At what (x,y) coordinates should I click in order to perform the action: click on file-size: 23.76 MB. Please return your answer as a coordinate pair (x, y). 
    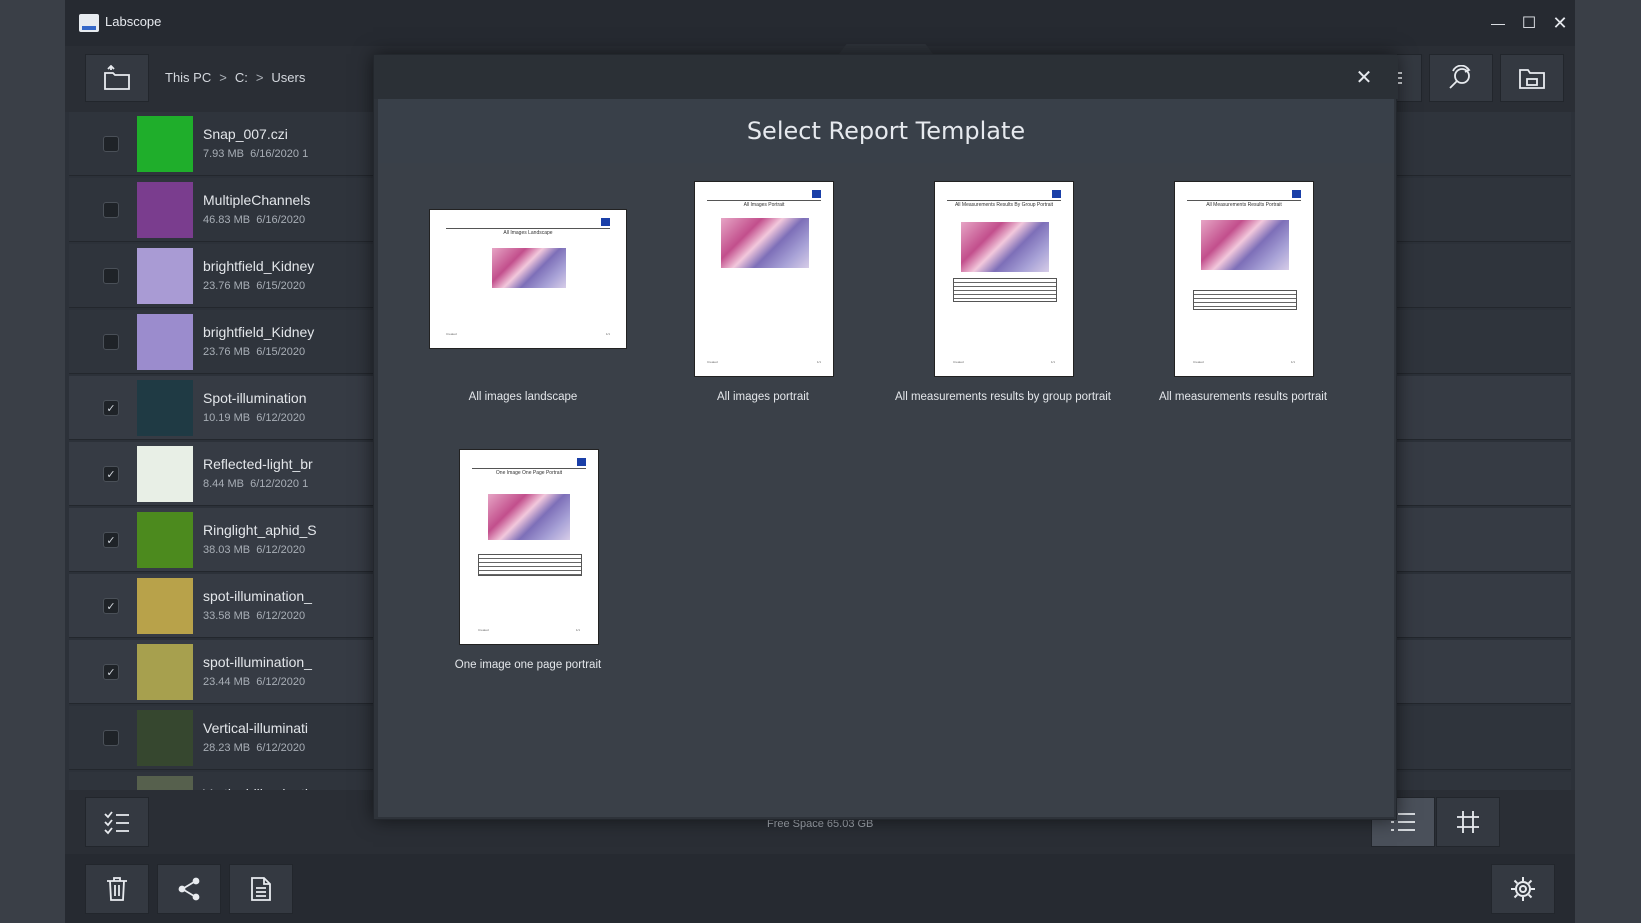
    Looking at the image, I should click on (227, 352).